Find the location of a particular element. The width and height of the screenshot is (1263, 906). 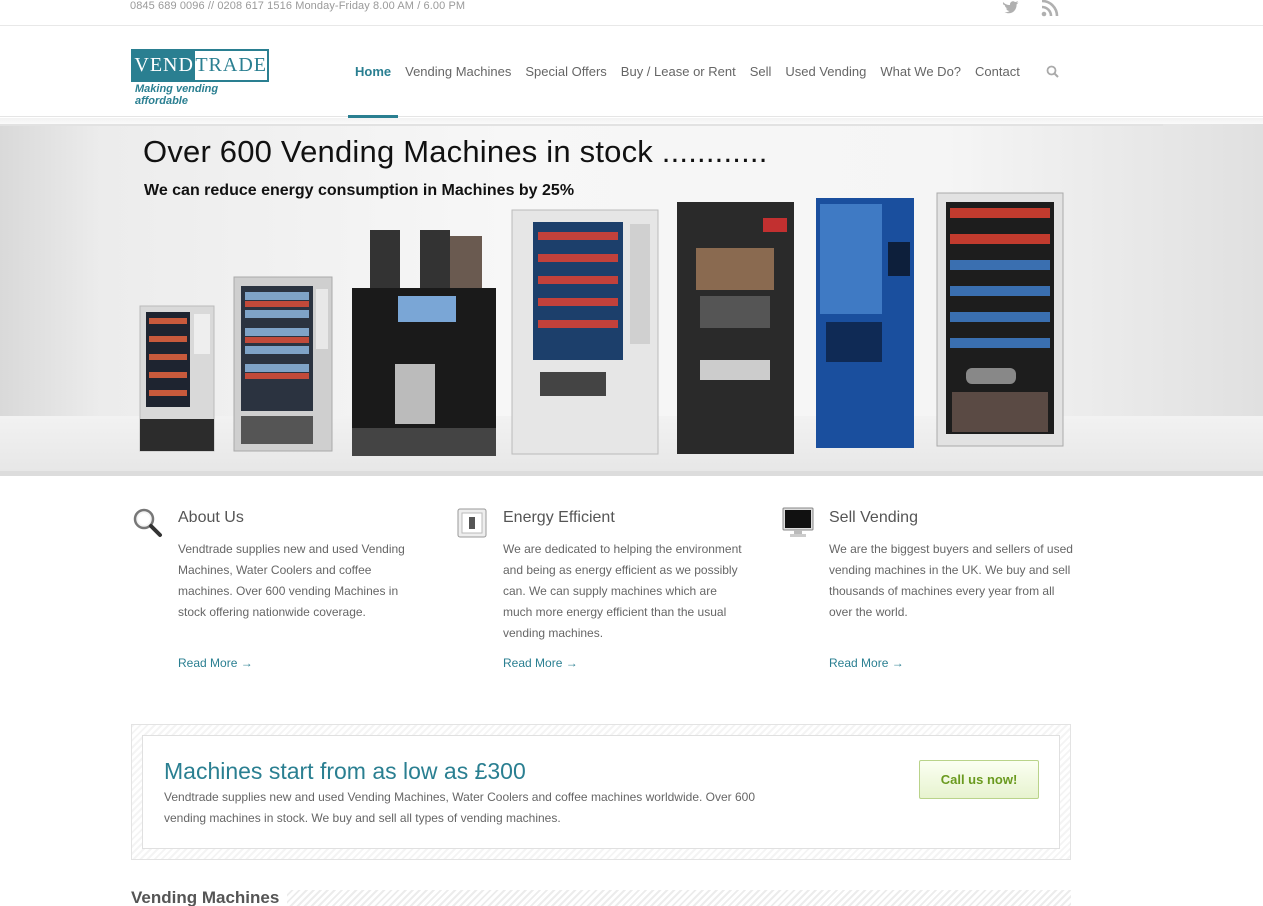

logo-trade: TRADE is located at coordinates (231, 65).